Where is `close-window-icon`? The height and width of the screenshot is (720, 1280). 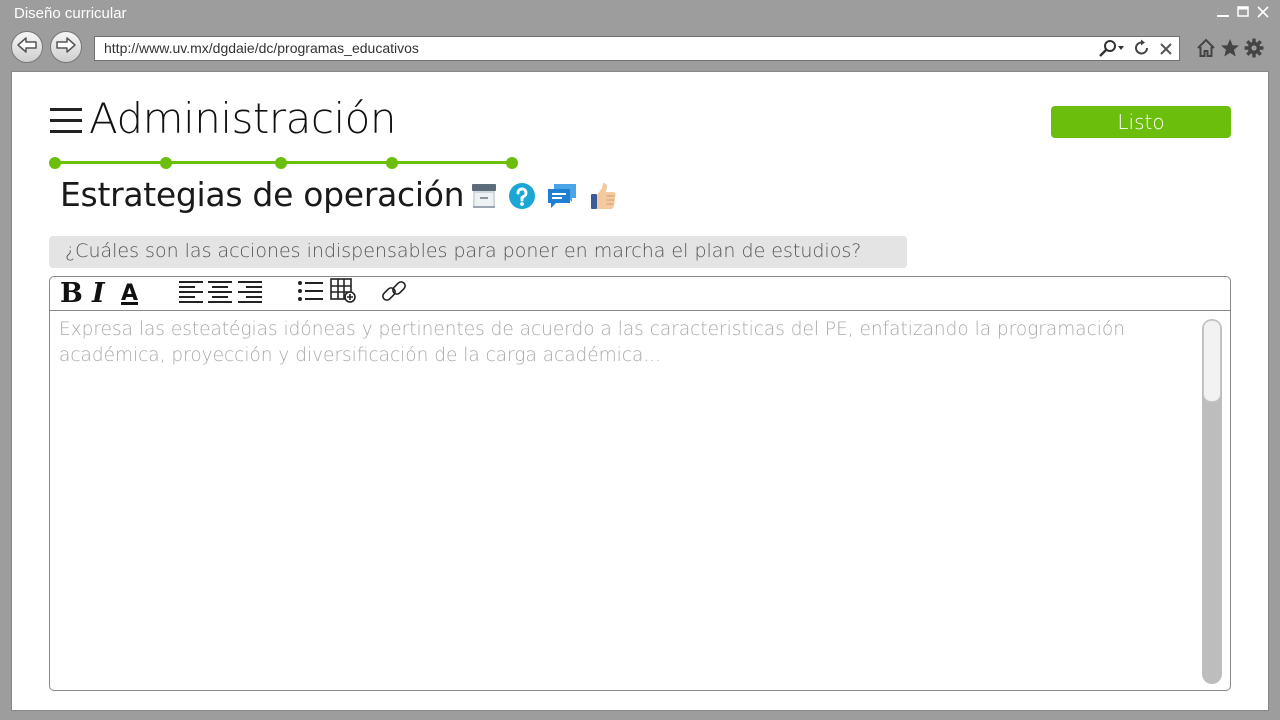
close-window-icon is located at coordinates (1263, 12).